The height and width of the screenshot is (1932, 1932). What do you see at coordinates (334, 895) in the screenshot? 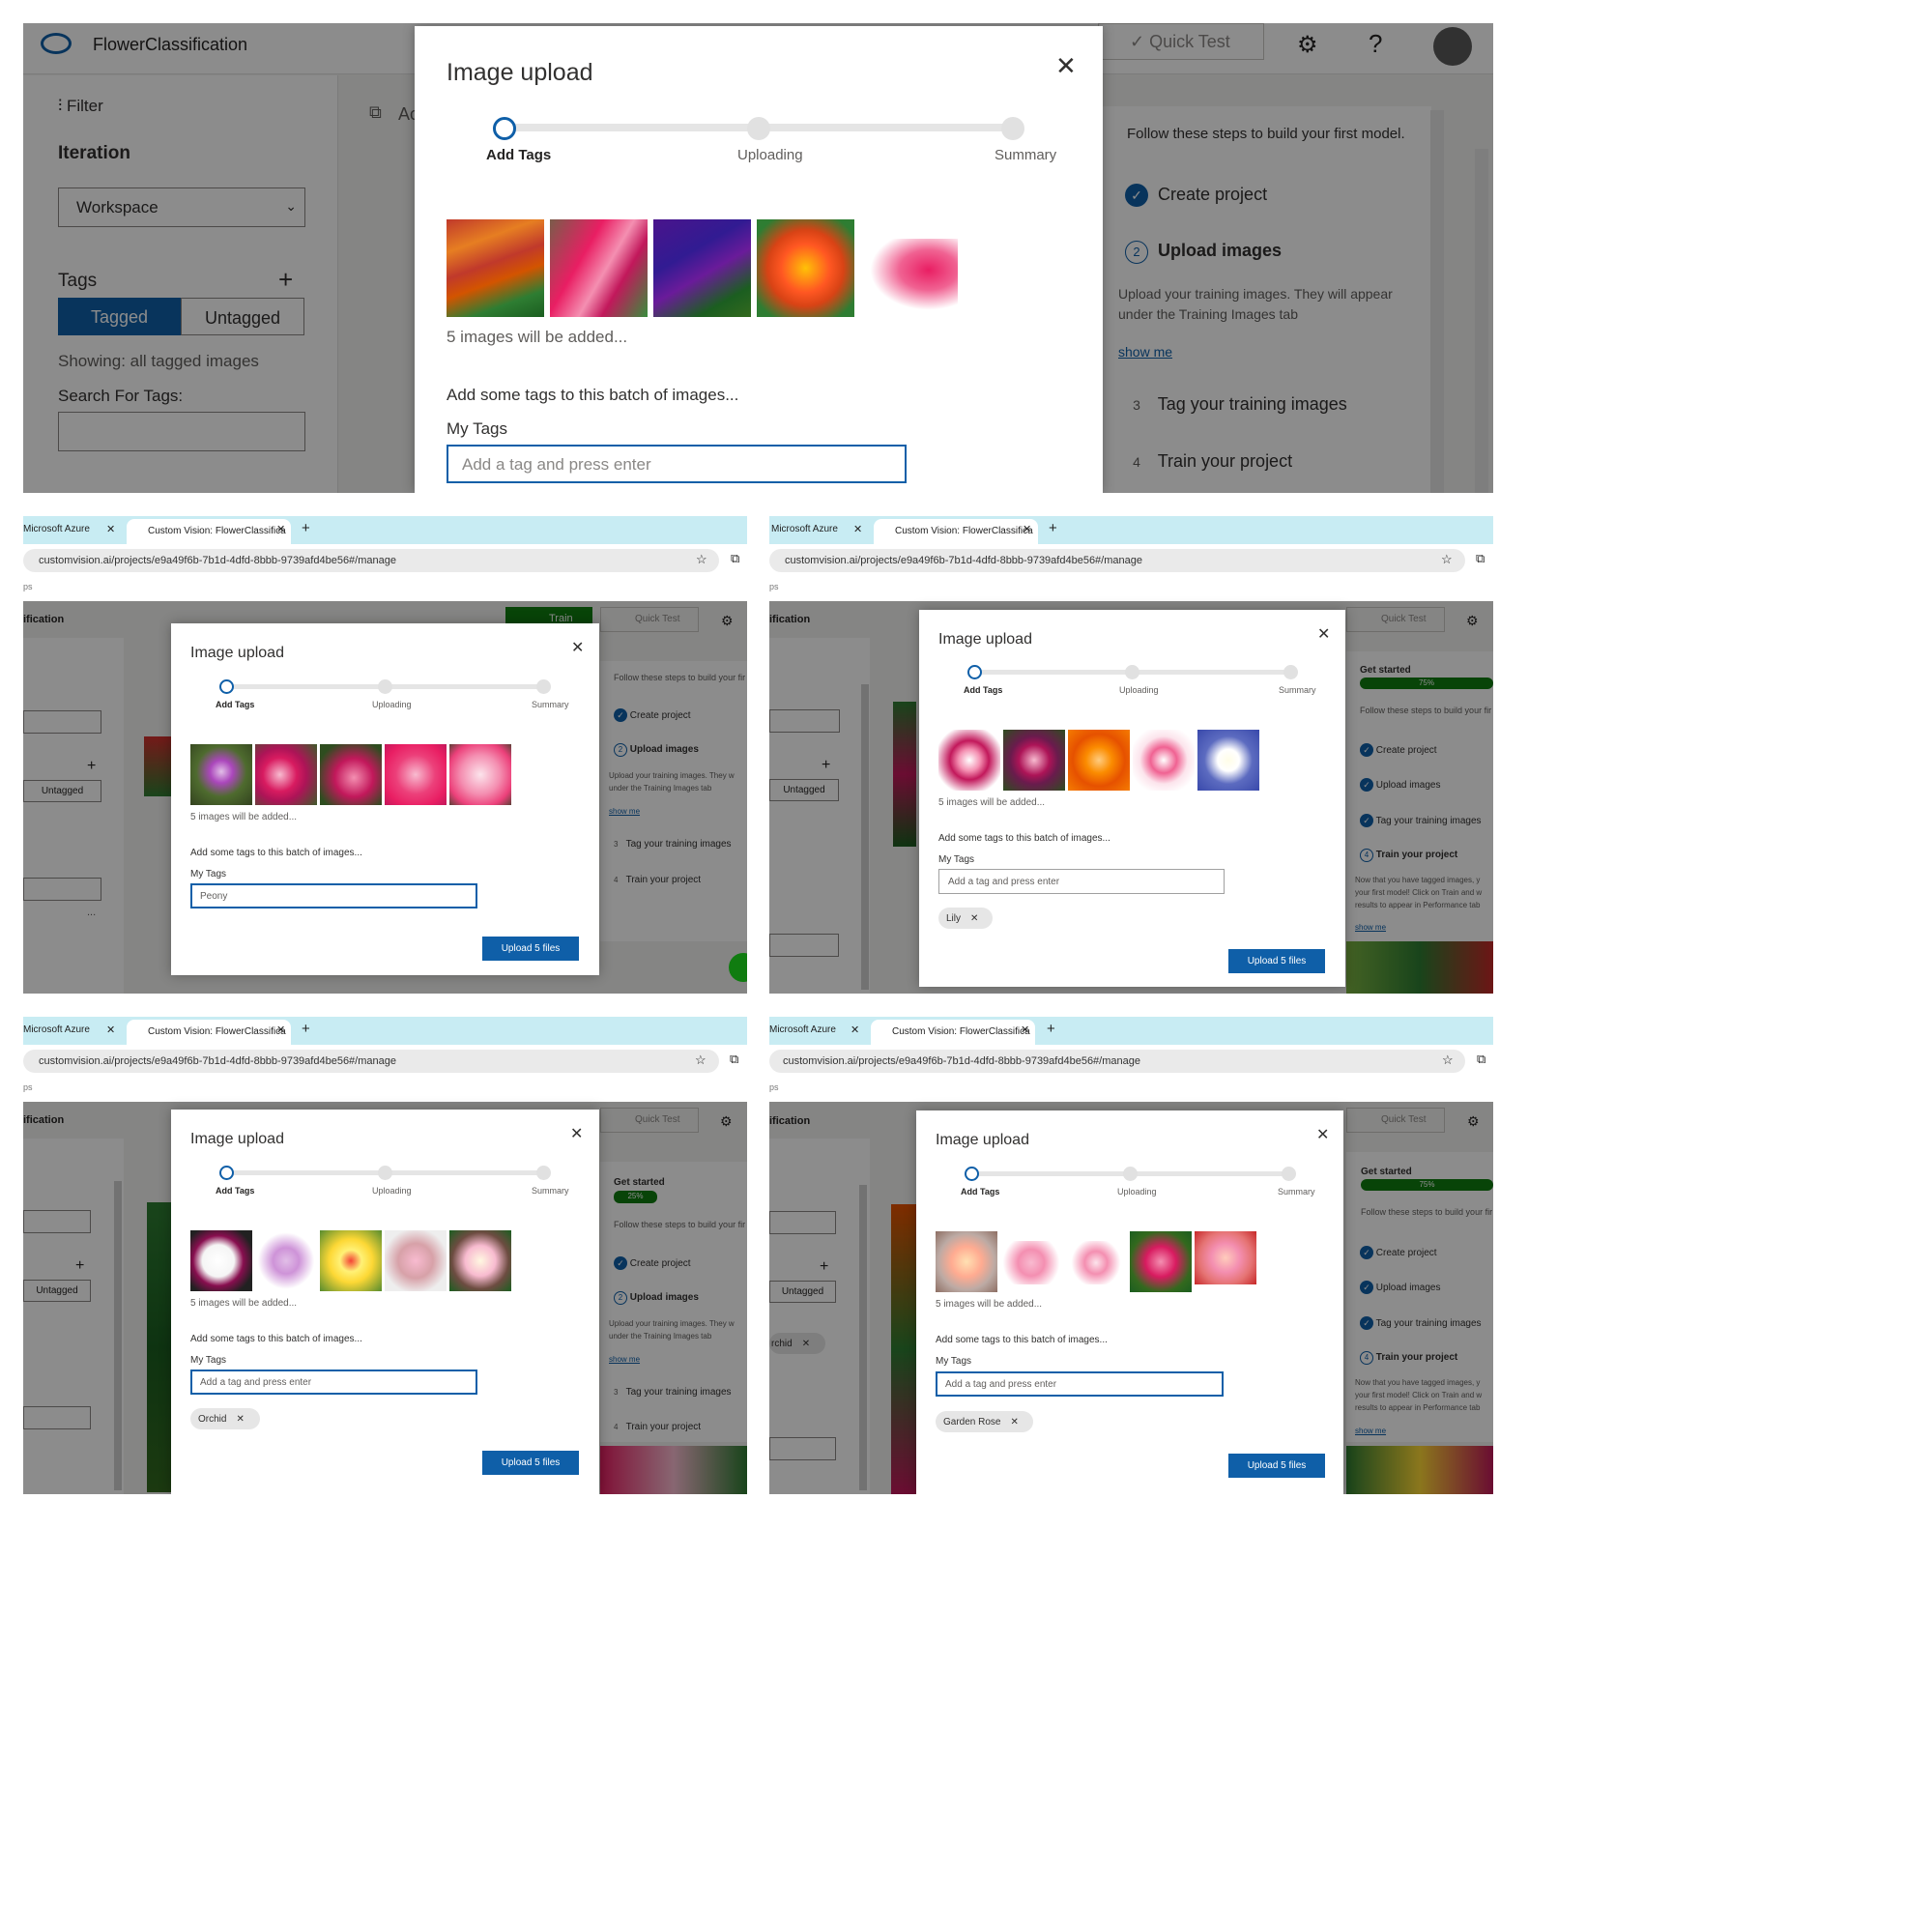
I see `tag-input: Peony` at bounding box center [334, 895].